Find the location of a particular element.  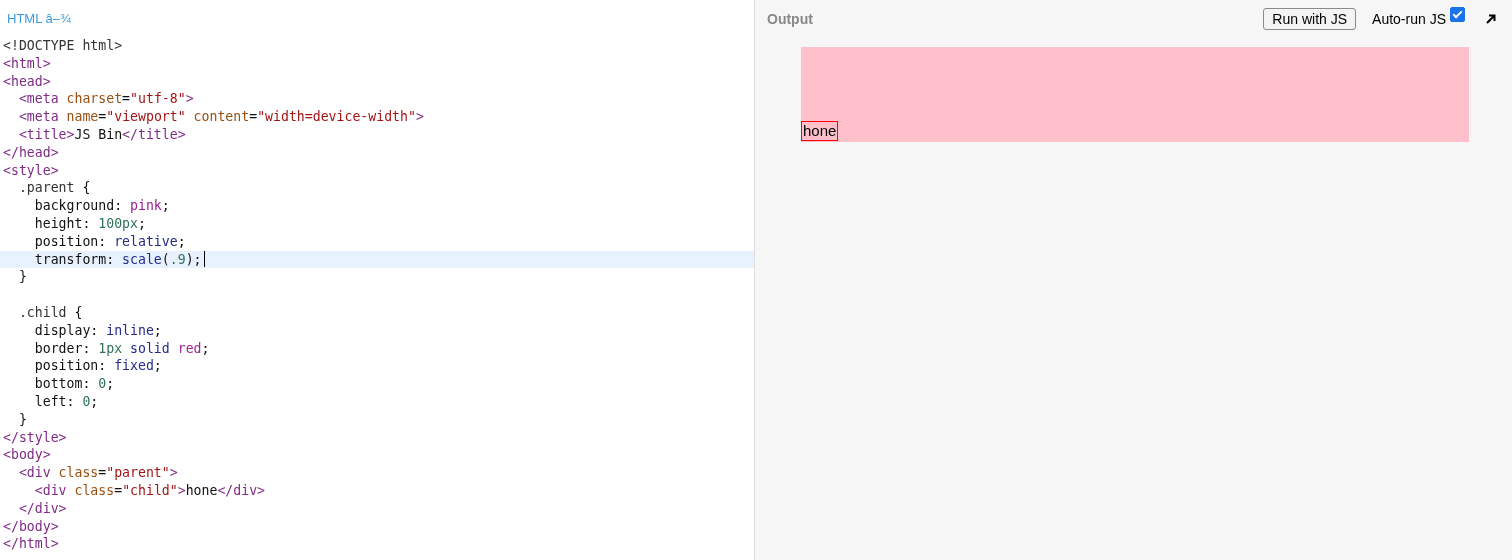

code-line: display: inline; is located at coordinates (98, 330).